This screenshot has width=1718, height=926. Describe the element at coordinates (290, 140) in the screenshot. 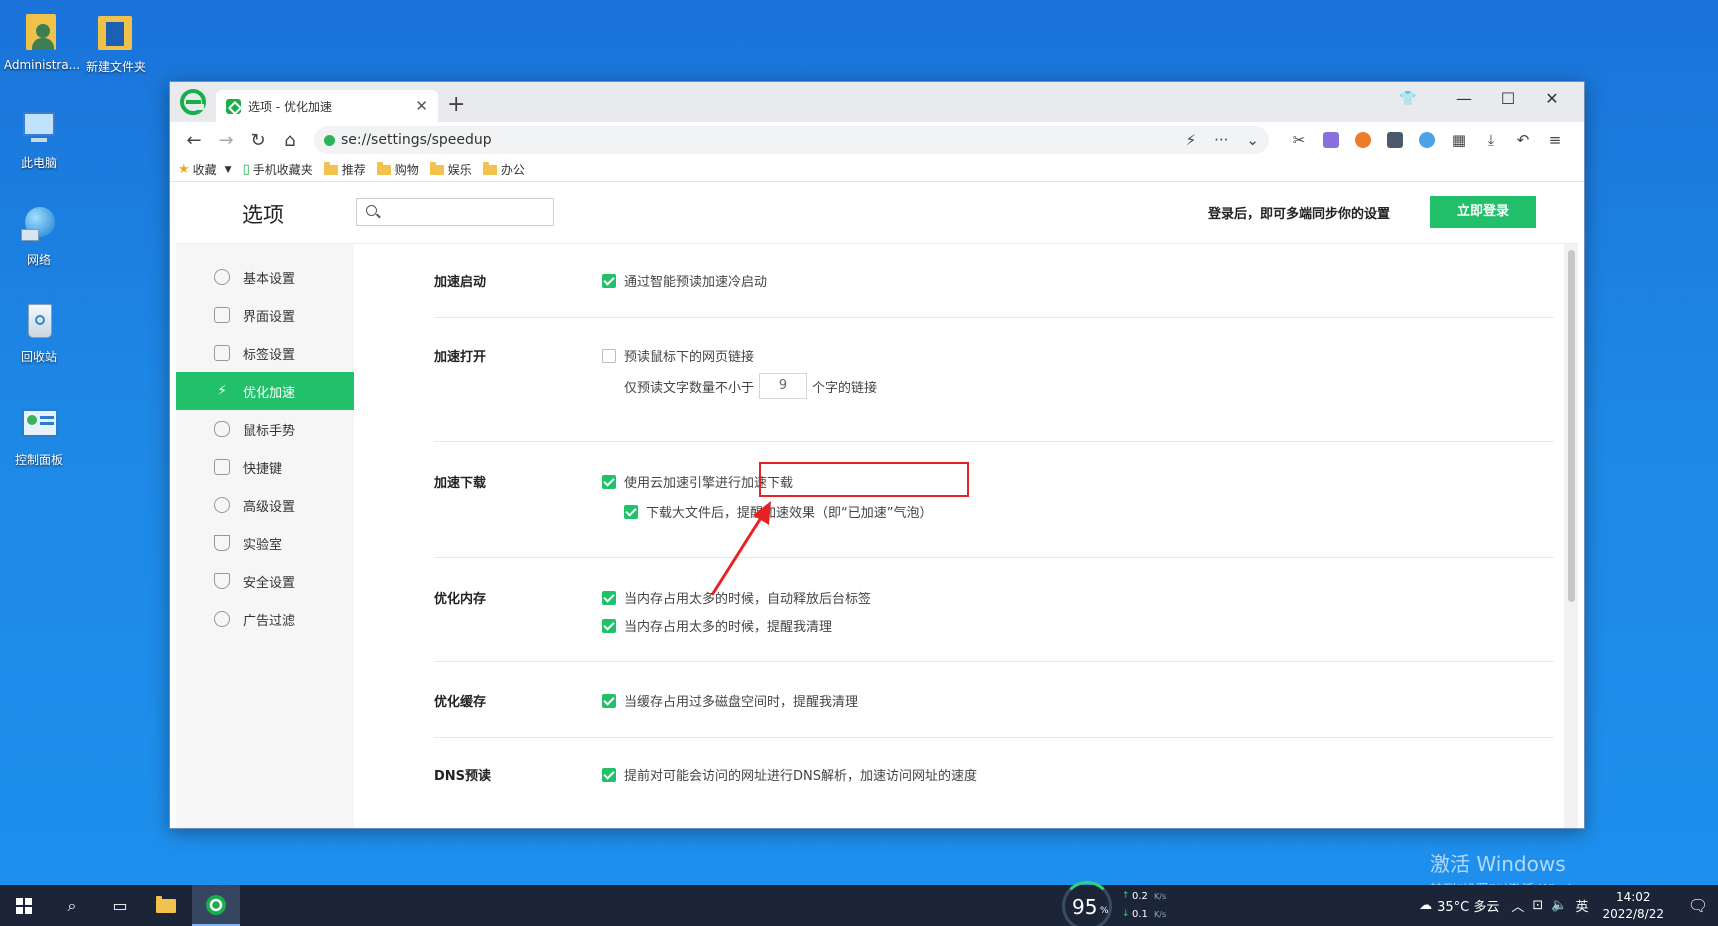

I see `home-button: ⌂` at that location.